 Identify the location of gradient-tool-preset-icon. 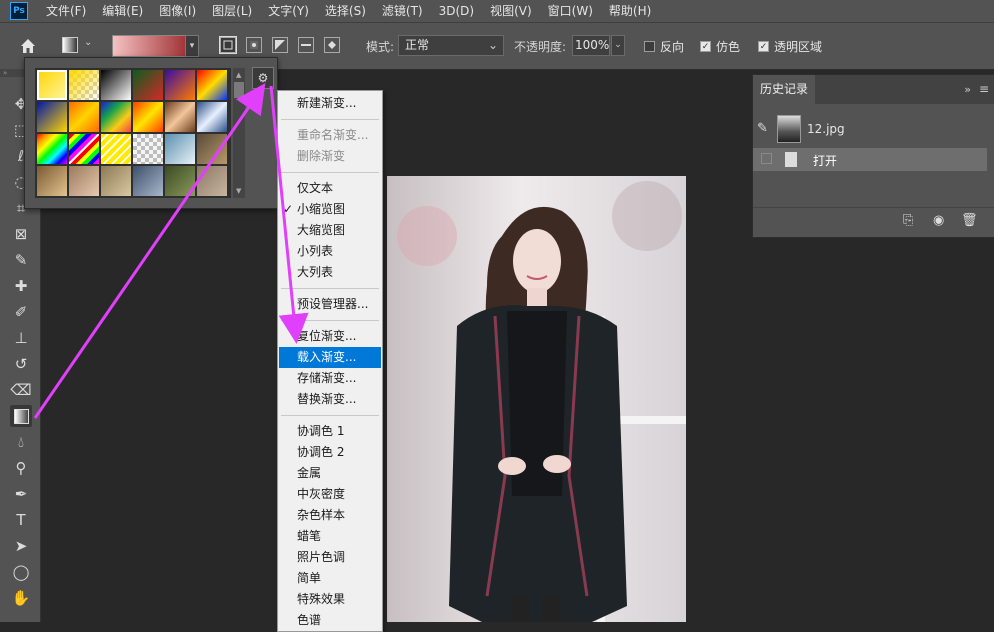
(70, 45).